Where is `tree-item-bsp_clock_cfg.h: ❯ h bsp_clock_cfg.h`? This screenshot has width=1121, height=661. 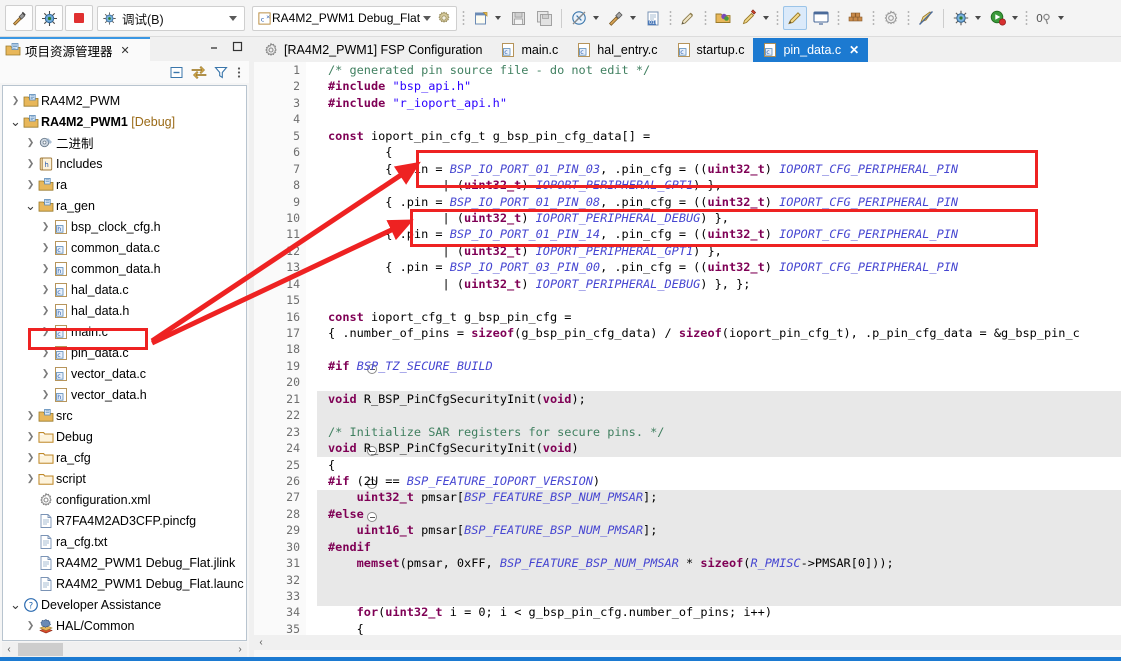
tree-item-bsp_clock_cfg.h: ❯ h bsp_clock_cfg.h is located at coordinates (124, 226).